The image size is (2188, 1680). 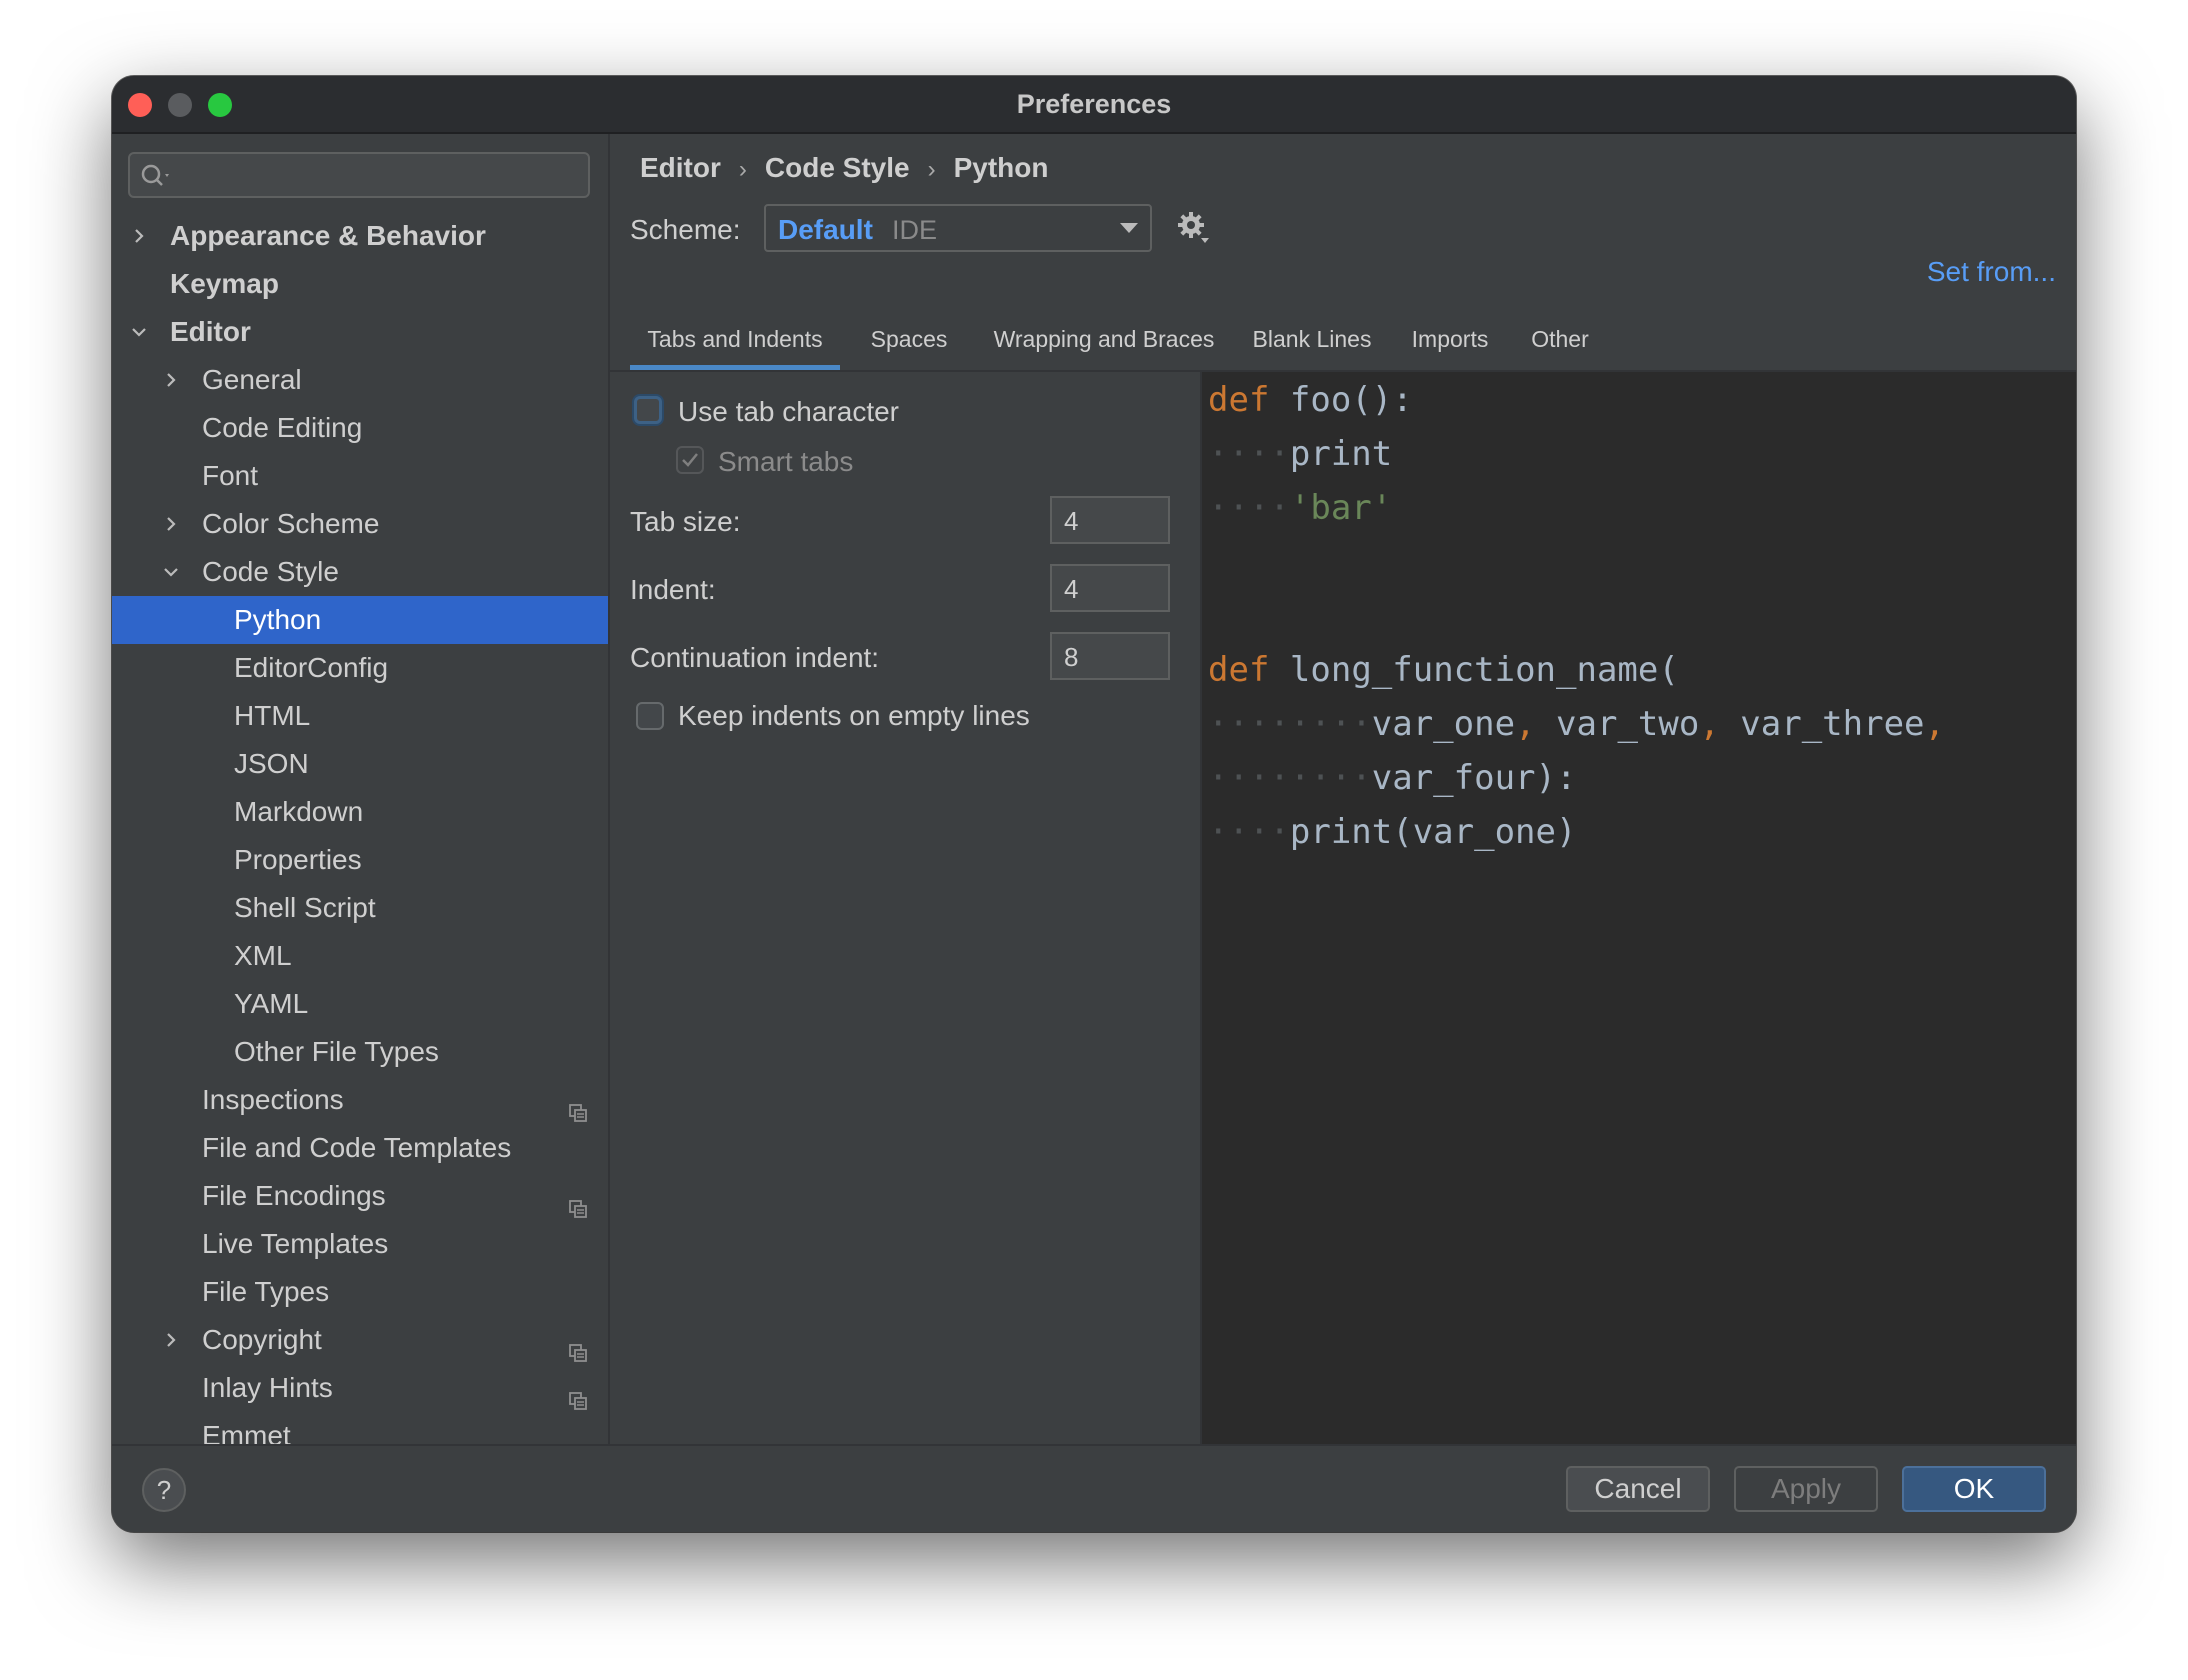 What do you see at coordinates (854, 716) in the screenshot?
I see `keep-indents-label: Keep indents on empty lines` at bounding box center [854, 716].